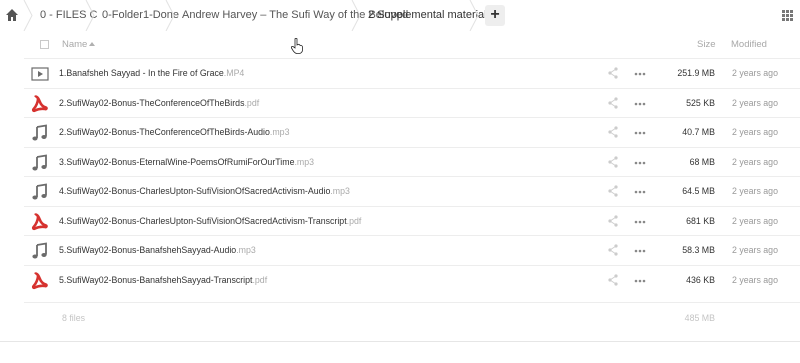  I want to click on file-extension: .MP4, so click(234, 73).